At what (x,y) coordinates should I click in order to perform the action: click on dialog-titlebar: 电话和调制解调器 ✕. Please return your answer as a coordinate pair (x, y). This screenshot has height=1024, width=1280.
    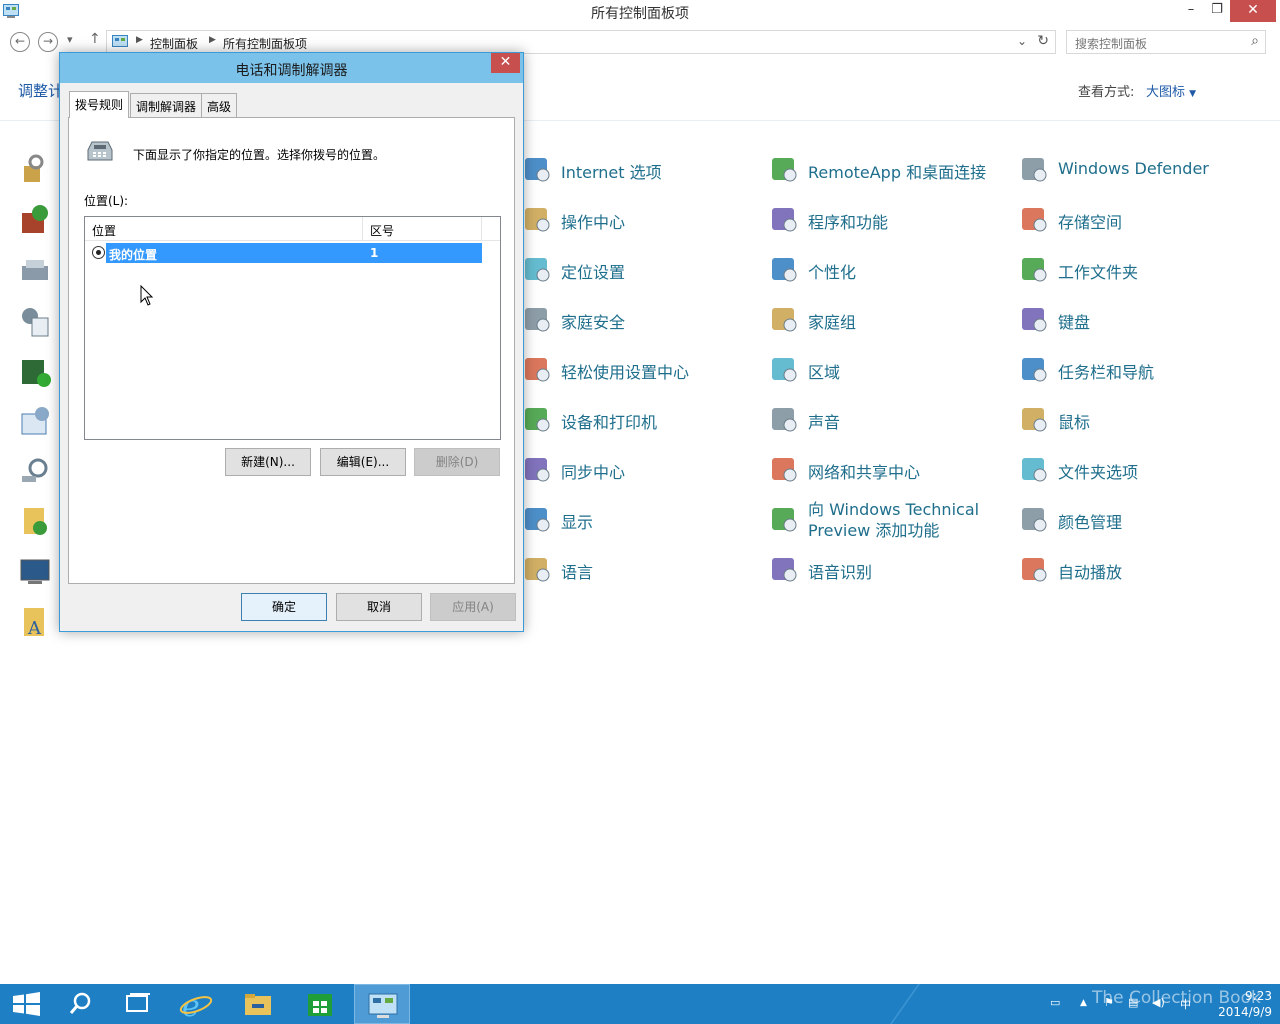
    Looking at the image, I should click on (291, 68).